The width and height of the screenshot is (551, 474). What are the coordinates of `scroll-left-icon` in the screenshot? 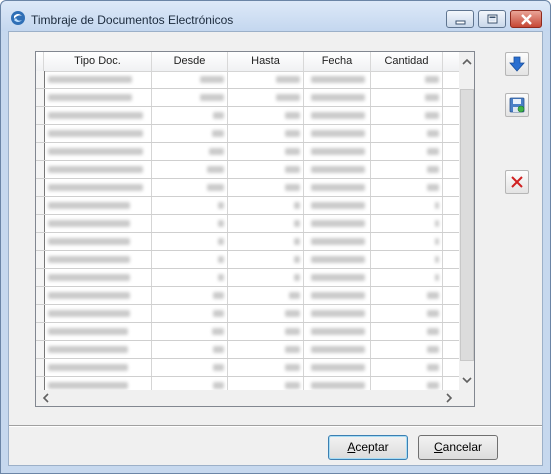 It's located at (46, 398).